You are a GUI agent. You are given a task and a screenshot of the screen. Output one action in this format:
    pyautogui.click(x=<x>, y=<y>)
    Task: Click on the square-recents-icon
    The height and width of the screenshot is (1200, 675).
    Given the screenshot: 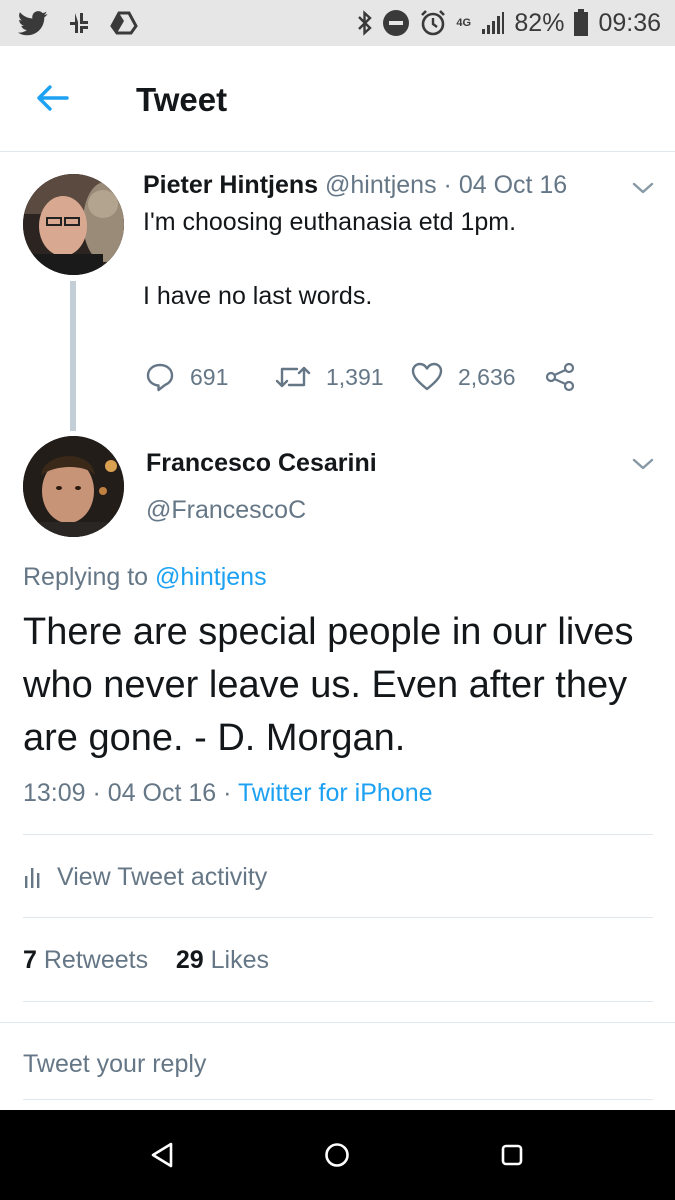 What is the action you would take?
    pyautogui.click(x=512, y=1155)
    